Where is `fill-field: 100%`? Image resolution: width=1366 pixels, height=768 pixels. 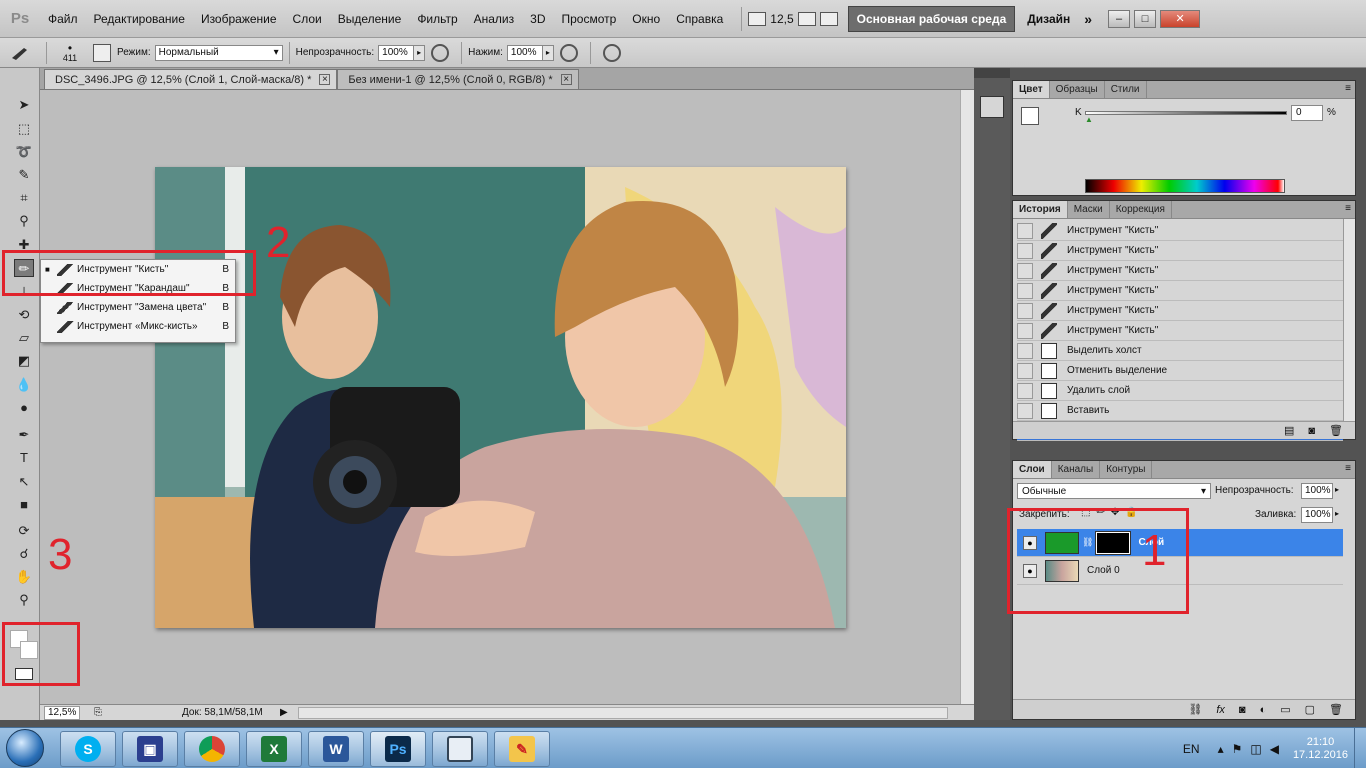
fill-field: 100% is located at coordinates (1317, 515).